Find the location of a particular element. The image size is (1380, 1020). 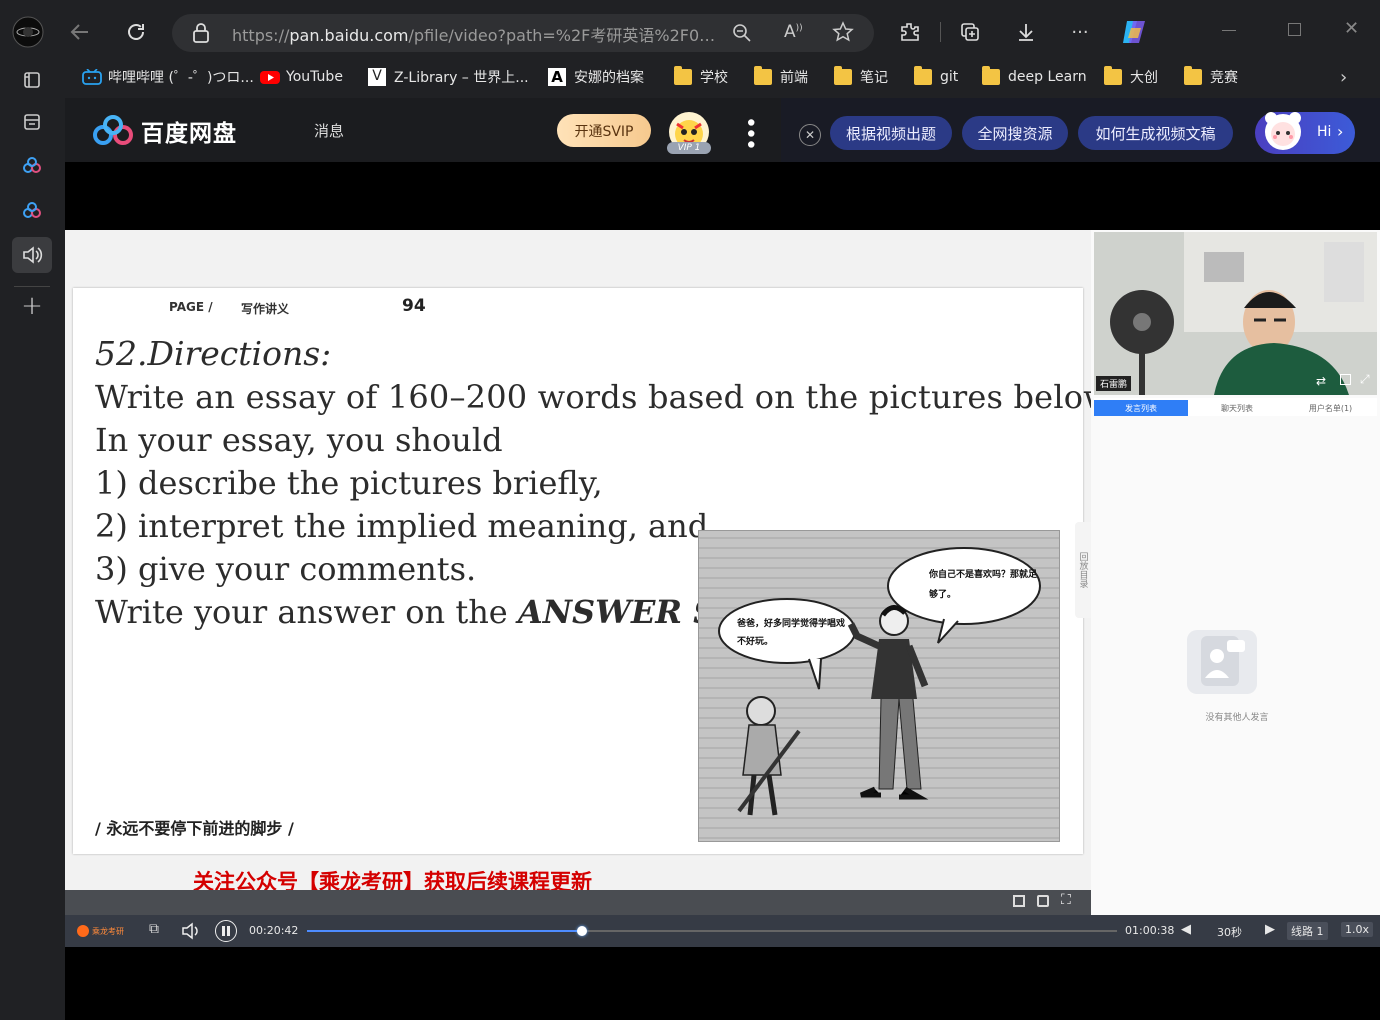

close-ai-bar-icon: ✕ is located at coordinates (810, 135).